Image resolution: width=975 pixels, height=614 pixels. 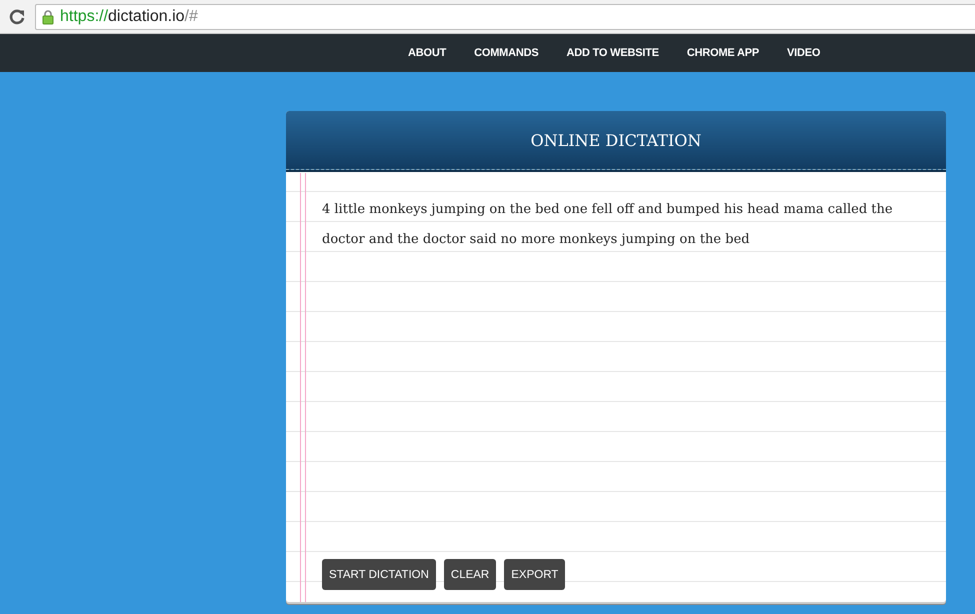 What do you see at coordinates (612, 53) in the screenshot?
I see `nav-link: ADD TO WEBSITE` at bounding box center [612, 53].